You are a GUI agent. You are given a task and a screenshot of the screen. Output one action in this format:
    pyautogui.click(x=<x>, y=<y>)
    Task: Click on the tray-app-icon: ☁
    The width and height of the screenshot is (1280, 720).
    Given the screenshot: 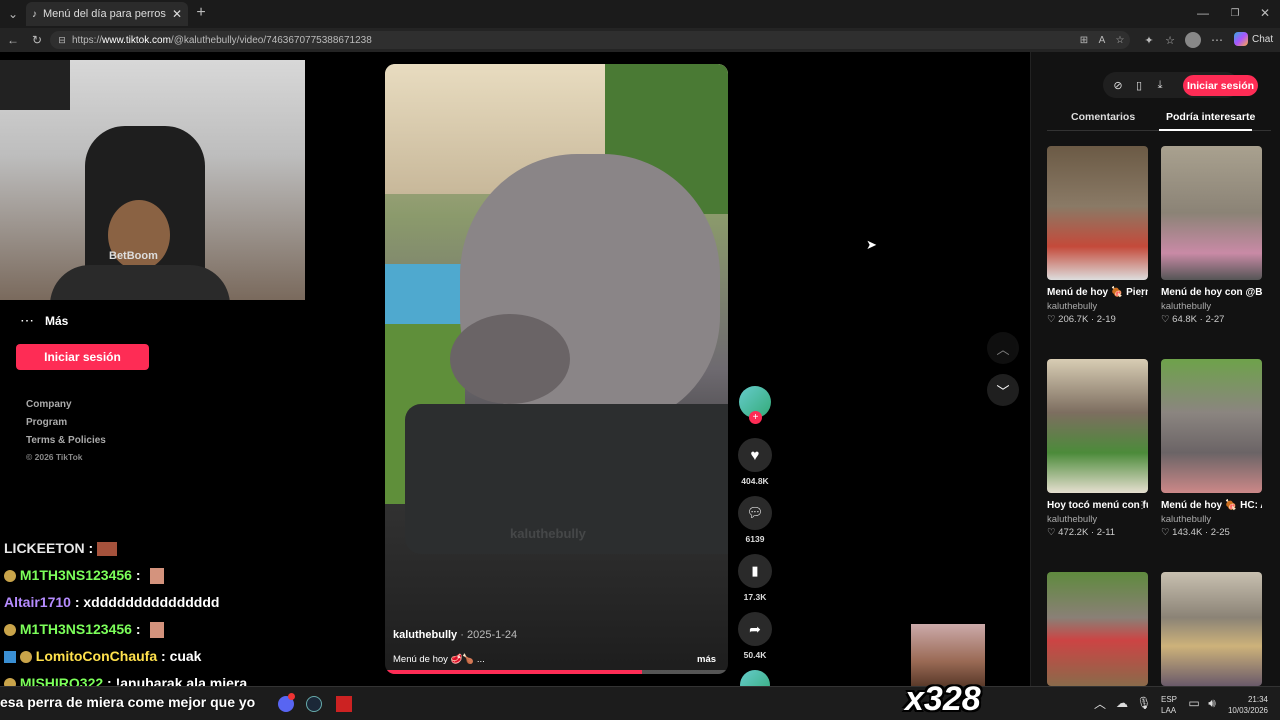 What is the action you would take?
    pyautogui.click(x=1122, y=703)
    